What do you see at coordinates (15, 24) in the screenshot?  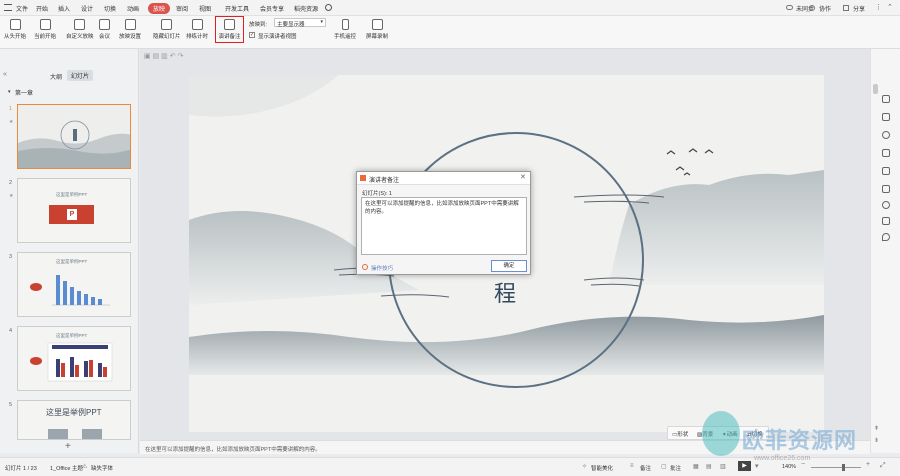 I see `play-icon` at bounding box center [15, 24].